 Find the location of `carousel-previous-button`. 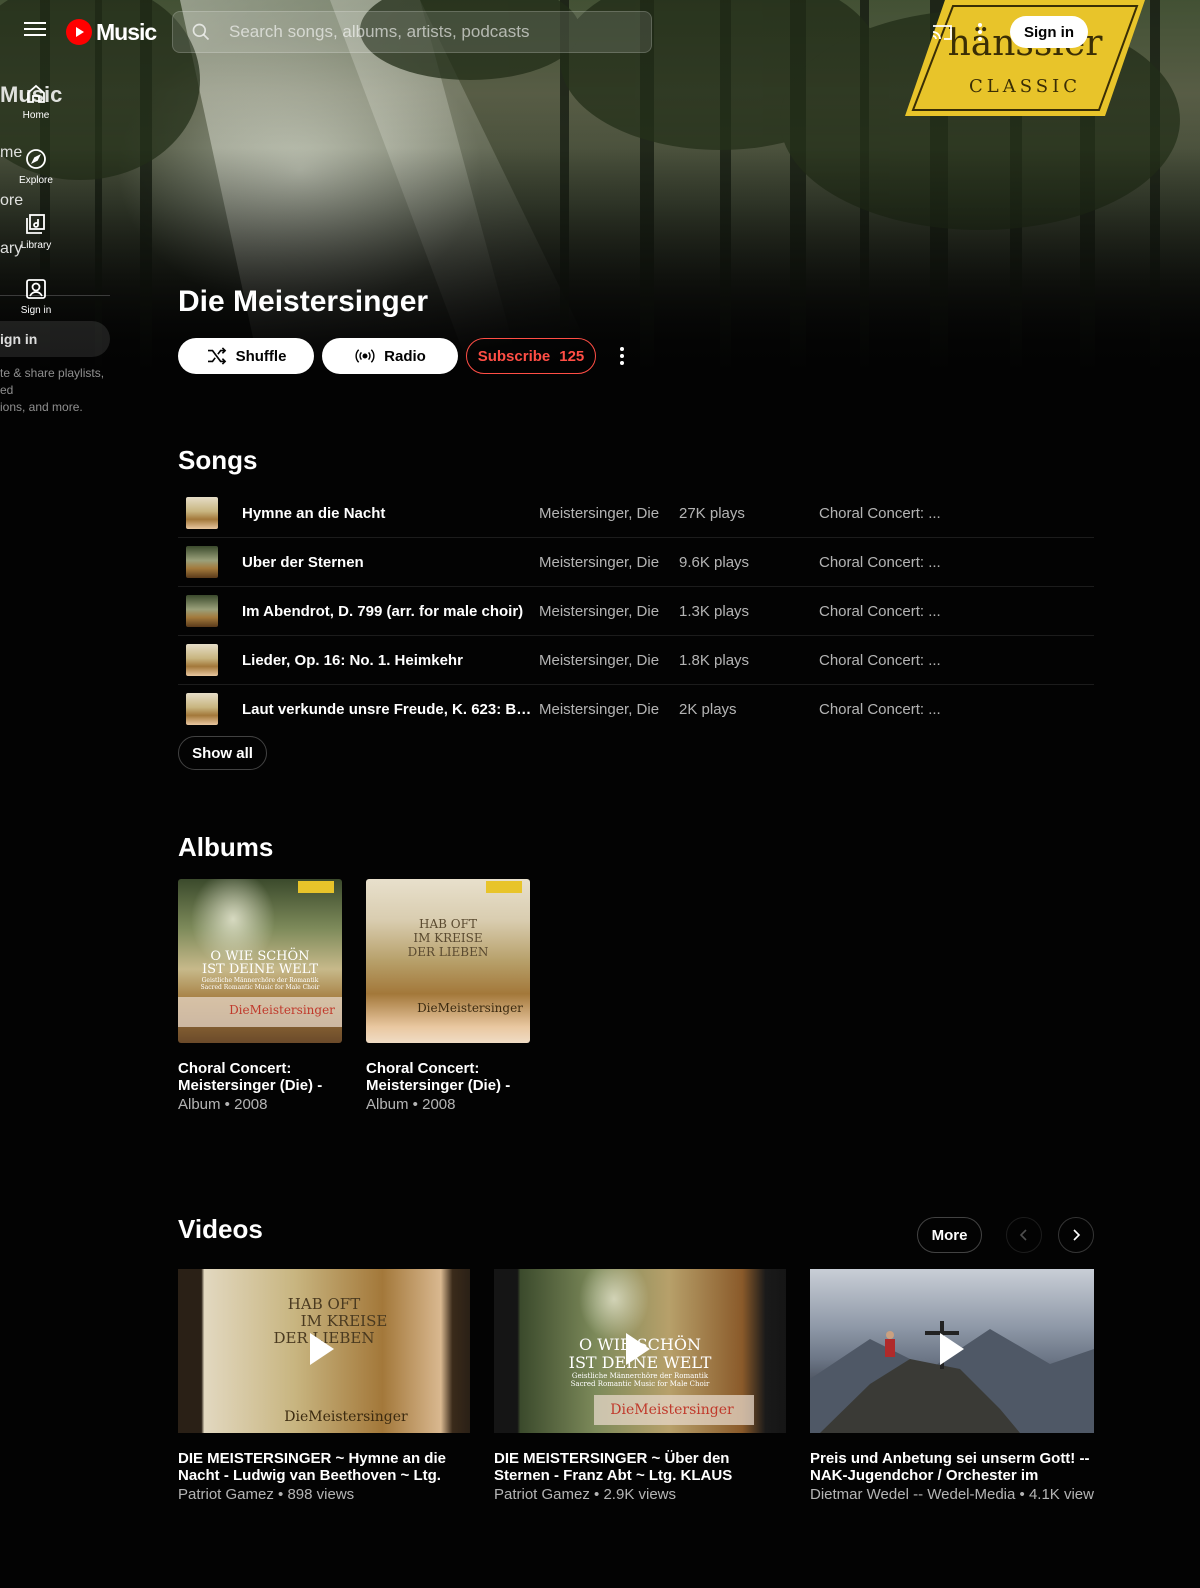

carousel-previous-button is located at coordinates (1024, 1235).